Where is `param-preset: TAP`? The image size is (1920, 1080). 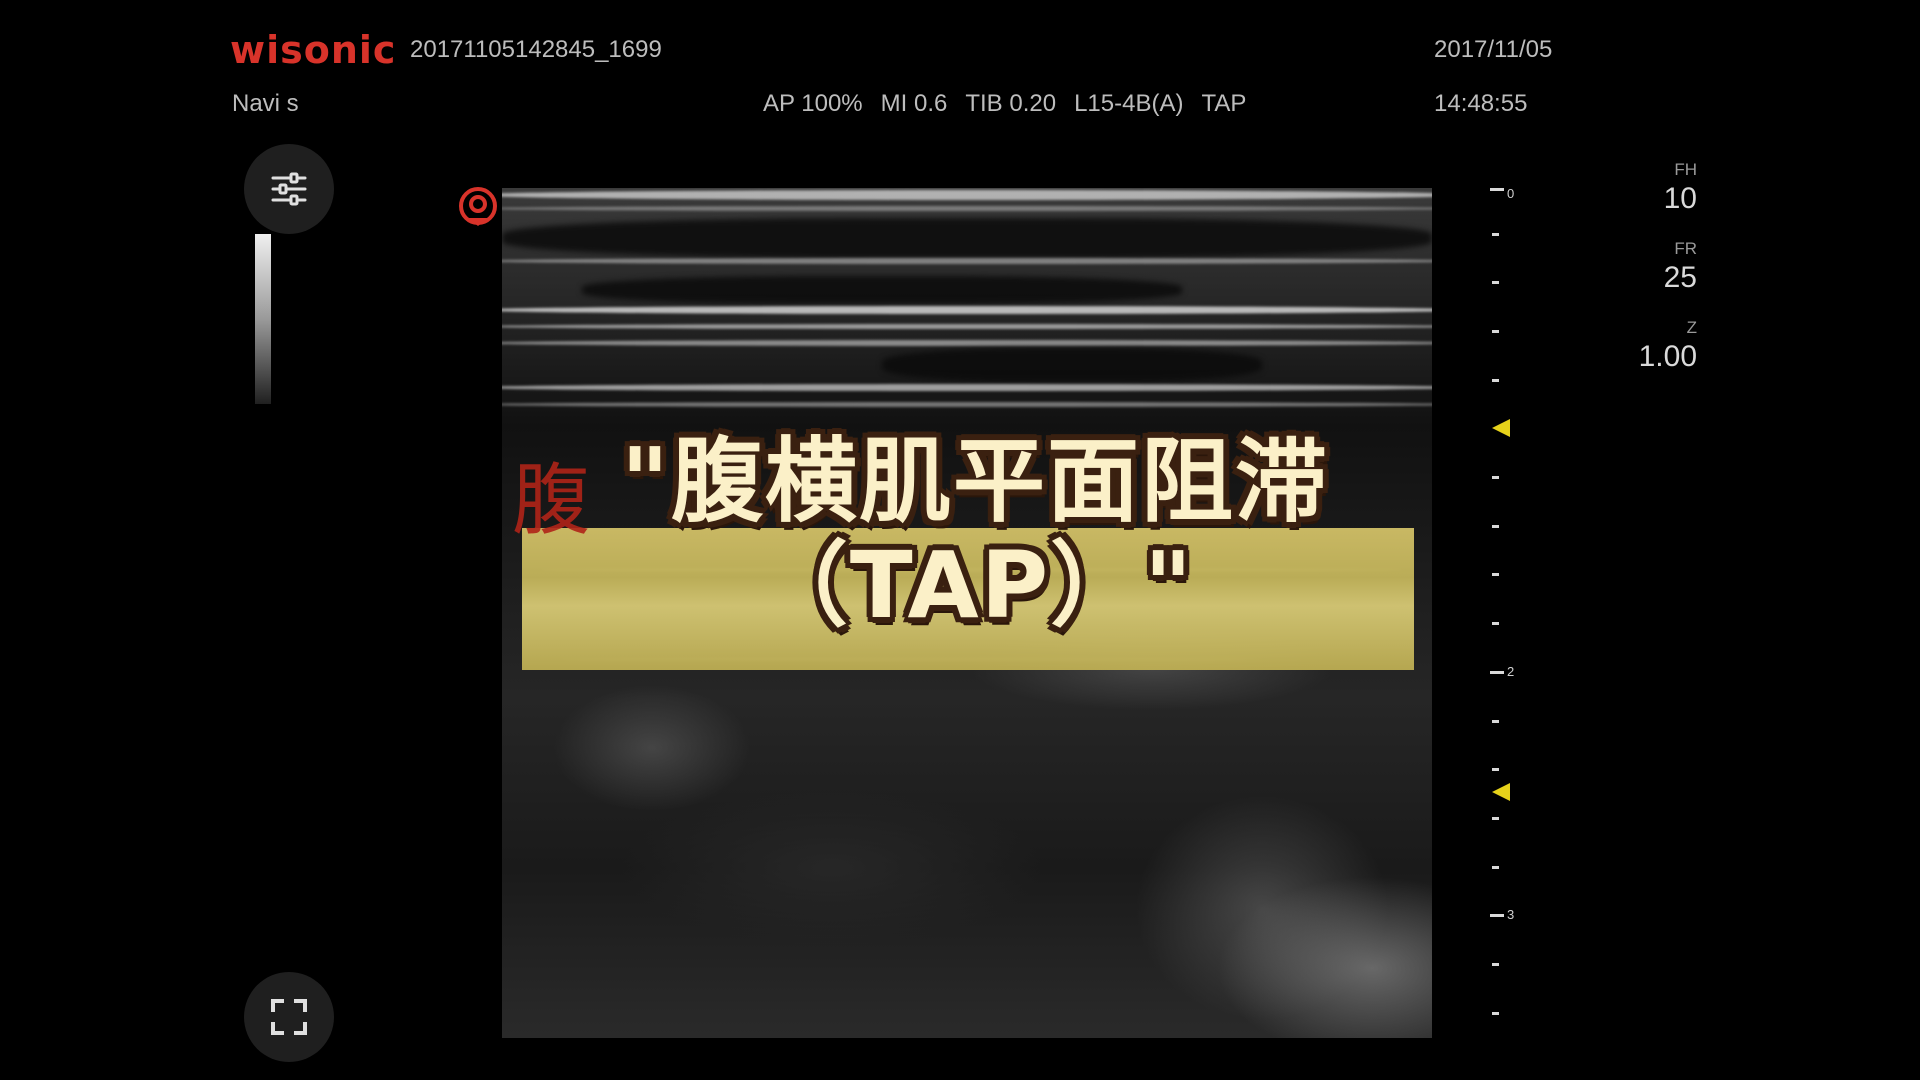 param-preset: TAP is located at coordinates (1224, 103).